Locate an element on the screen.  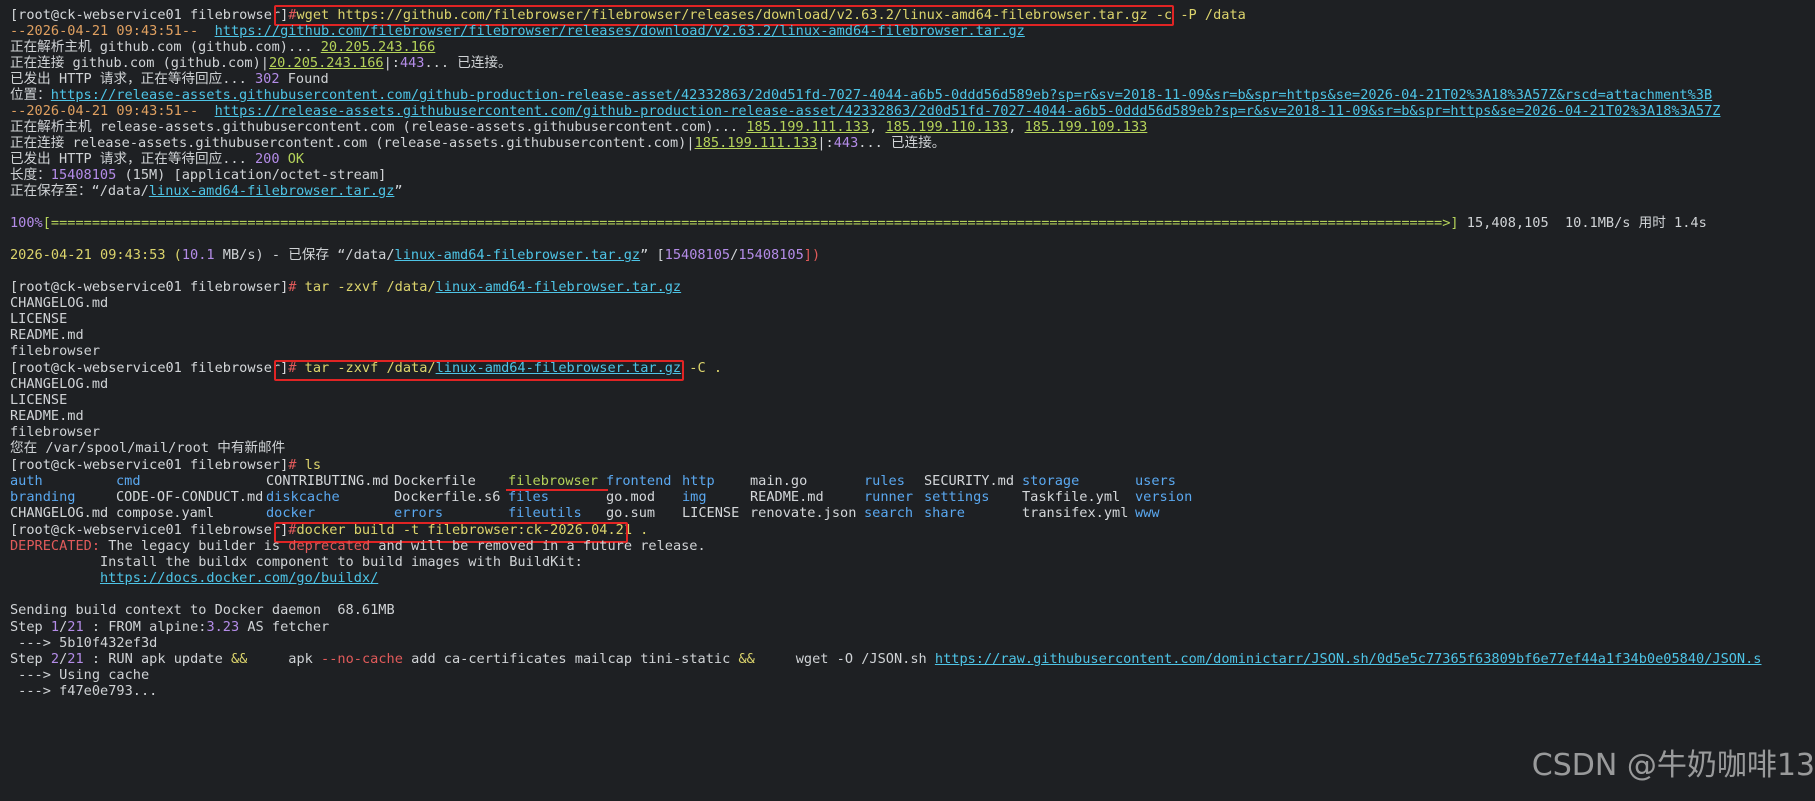
ls-entry: www is located at coordinates (1147, 513).